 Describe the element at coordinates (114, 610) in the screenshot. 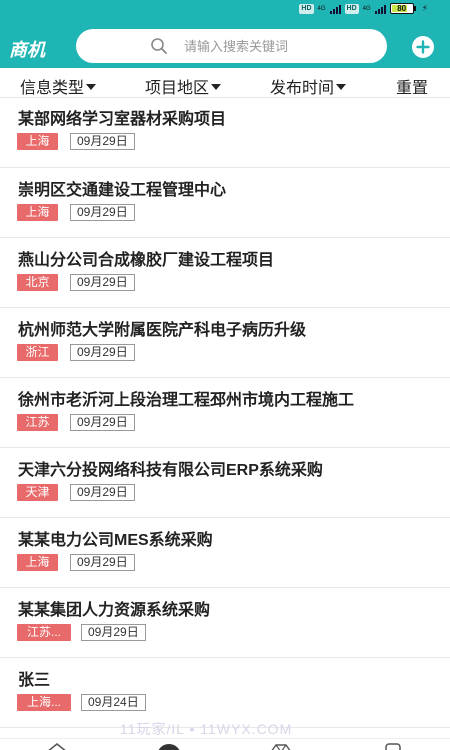

I see `item-title: 某某集团人力资源系统采购` at that location.